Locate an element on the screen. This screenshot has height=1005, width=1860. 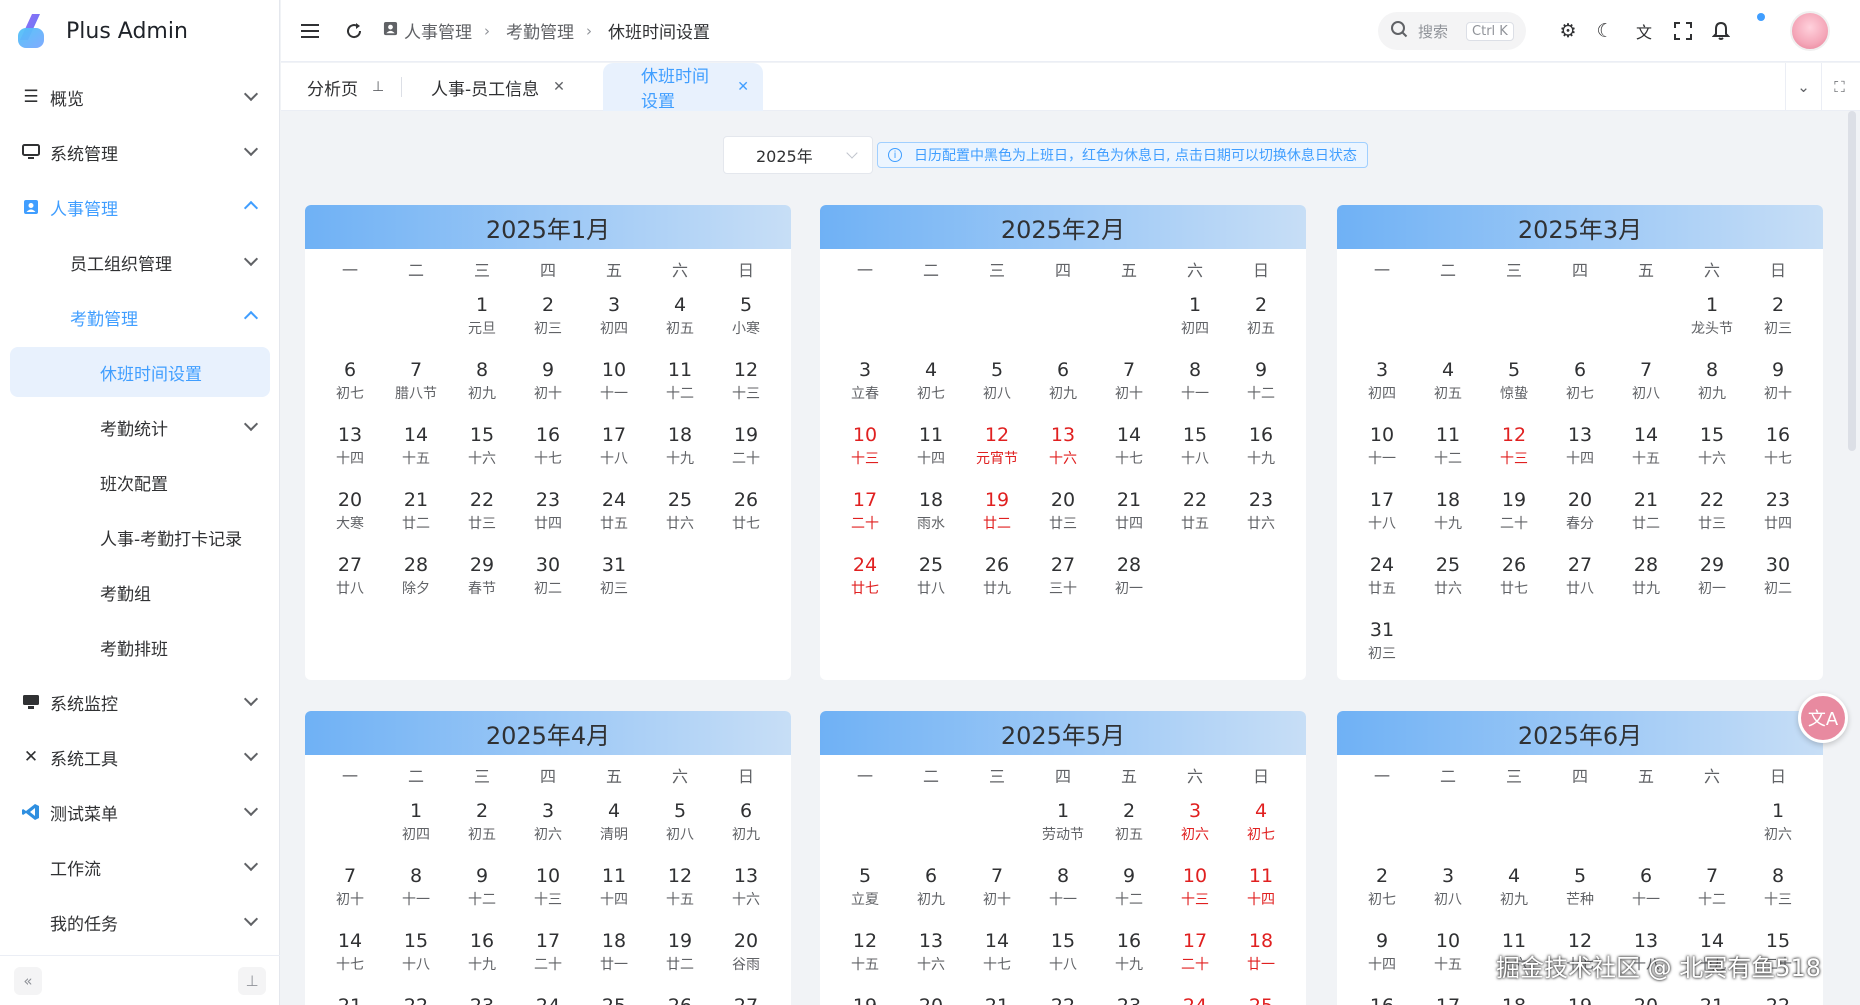
day-cell: 10 十一 is located at coordinates (614, 386).